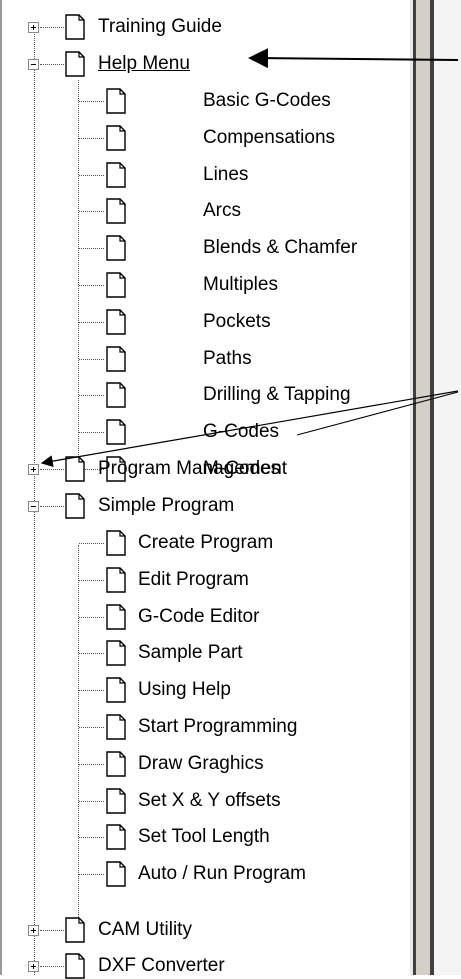 The width and height of the screenshot is (461, 979). Describe the element at coordinates (267, 101) in the screenshot. I see `tree-node-label: Basic G-Codes` at that location.